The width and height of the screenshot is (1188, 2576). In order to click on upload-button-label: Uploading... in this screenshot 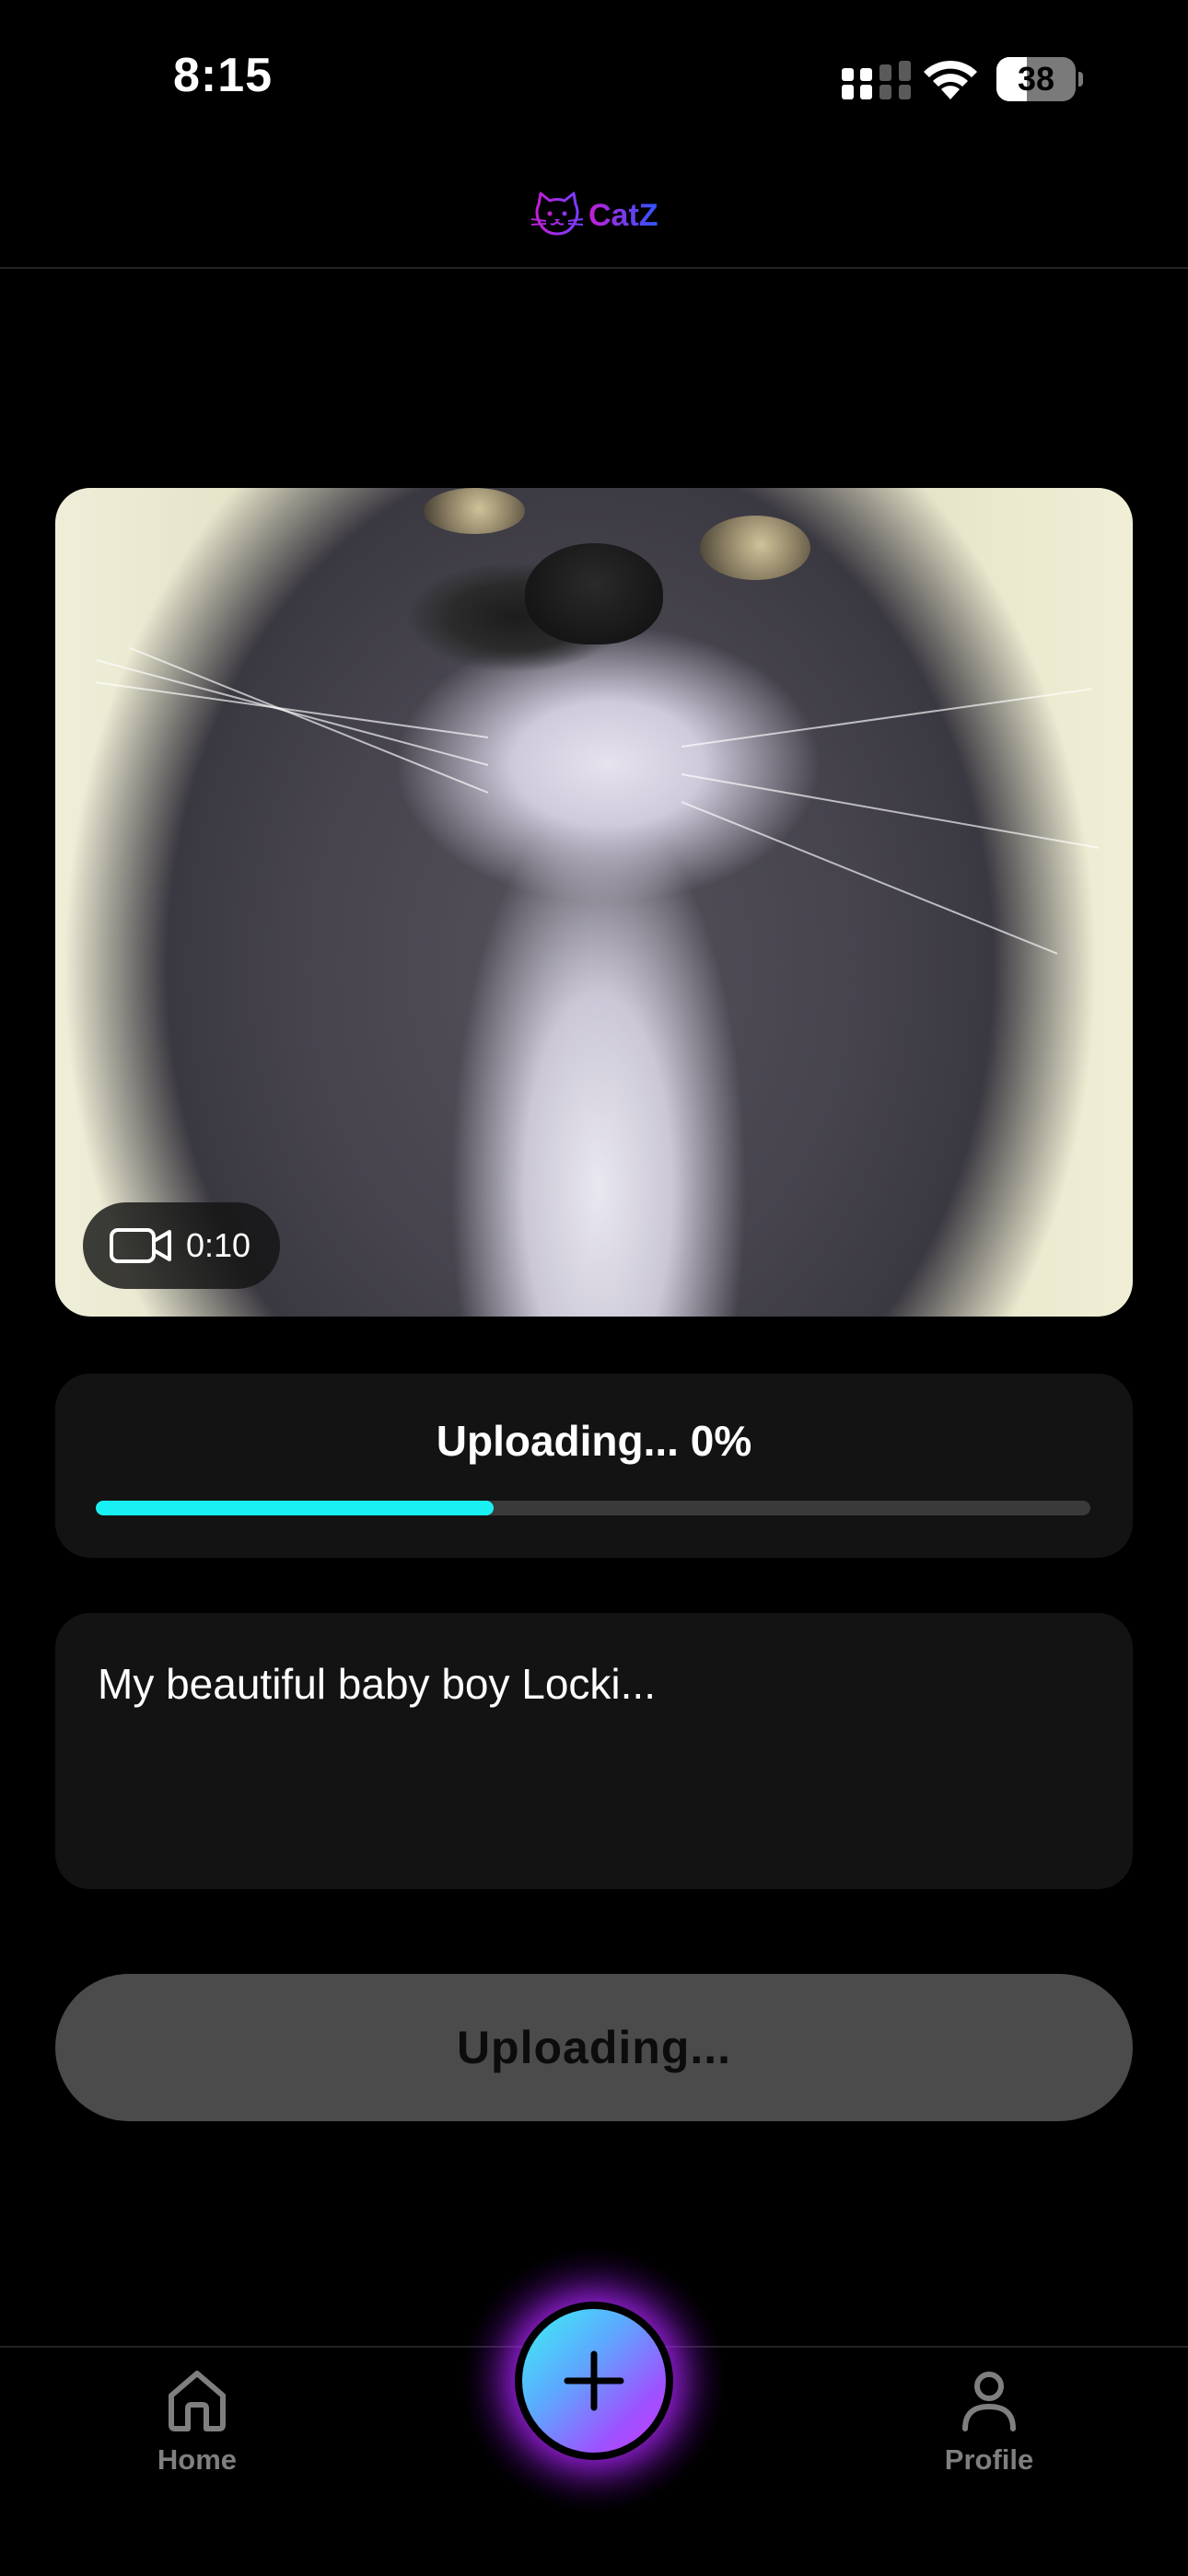, I will do `click(594, 2047)`.